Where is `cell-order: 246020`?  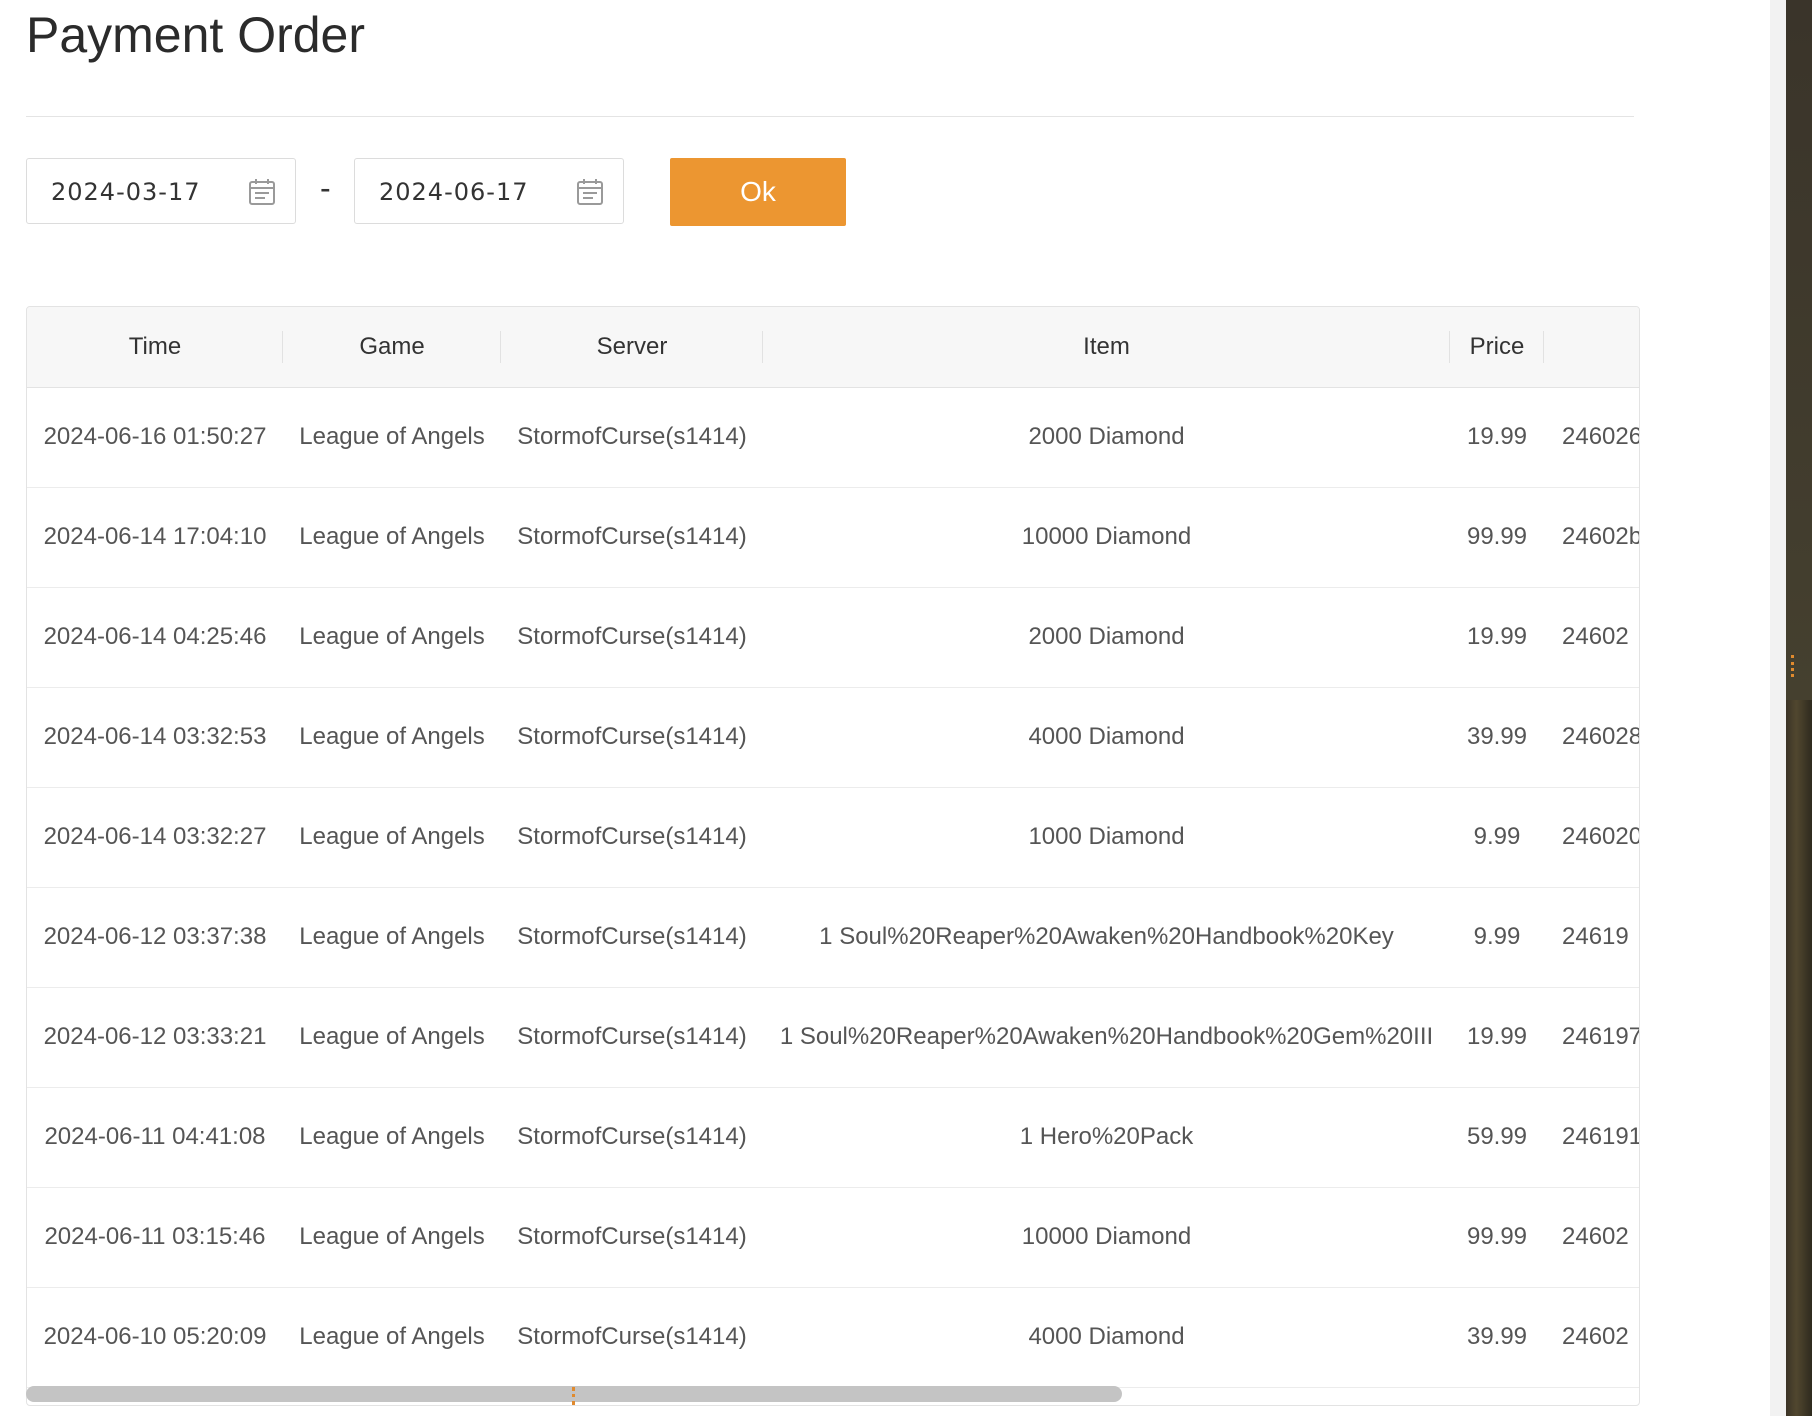 cell-order: 246020 is located at coordinates (1591, 837).